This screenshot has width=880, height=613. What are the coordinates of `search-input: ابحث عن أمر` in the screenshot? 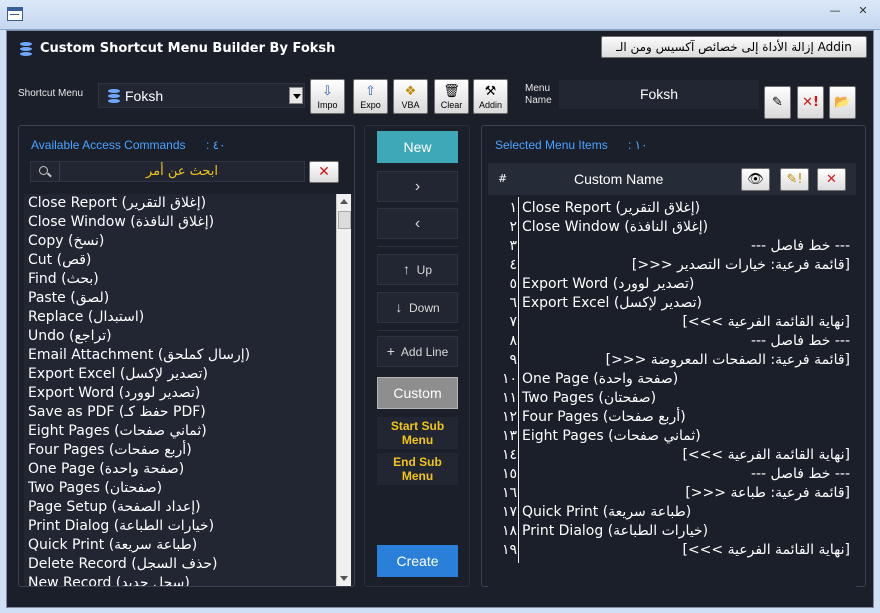 It's located at (167, 171).